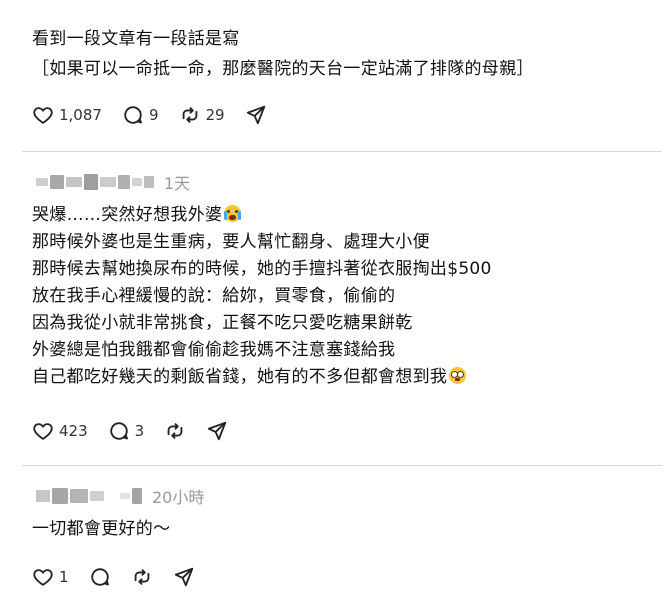 This screenshot has height=598, width=664. Describe the element at coordinates (283, 69) in the screenshot. I see `post-text-line: ［如果可以一命抵一命，那麼醫院的天台一定站滿了排隊的母親］` at that location.